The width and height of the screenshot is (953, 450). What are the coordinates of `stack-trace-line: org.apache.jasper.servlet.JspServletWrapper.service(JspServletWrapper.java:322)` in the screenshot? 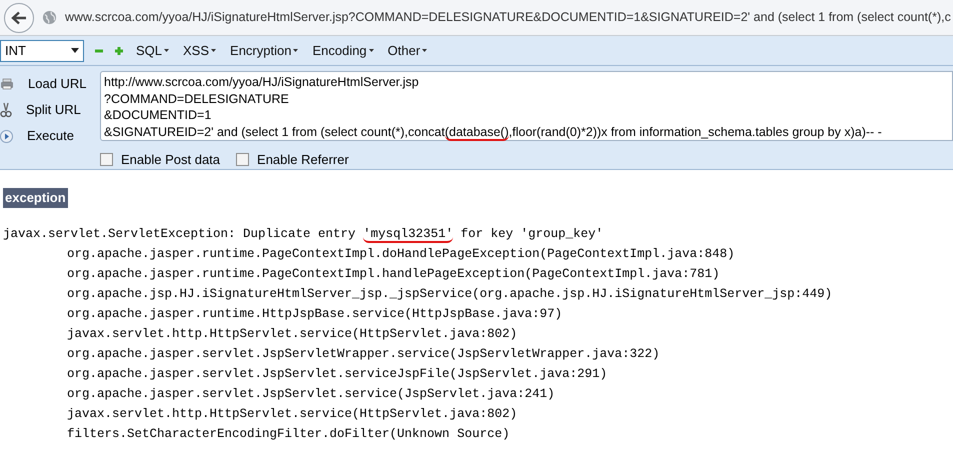 It's located at (363, 354).